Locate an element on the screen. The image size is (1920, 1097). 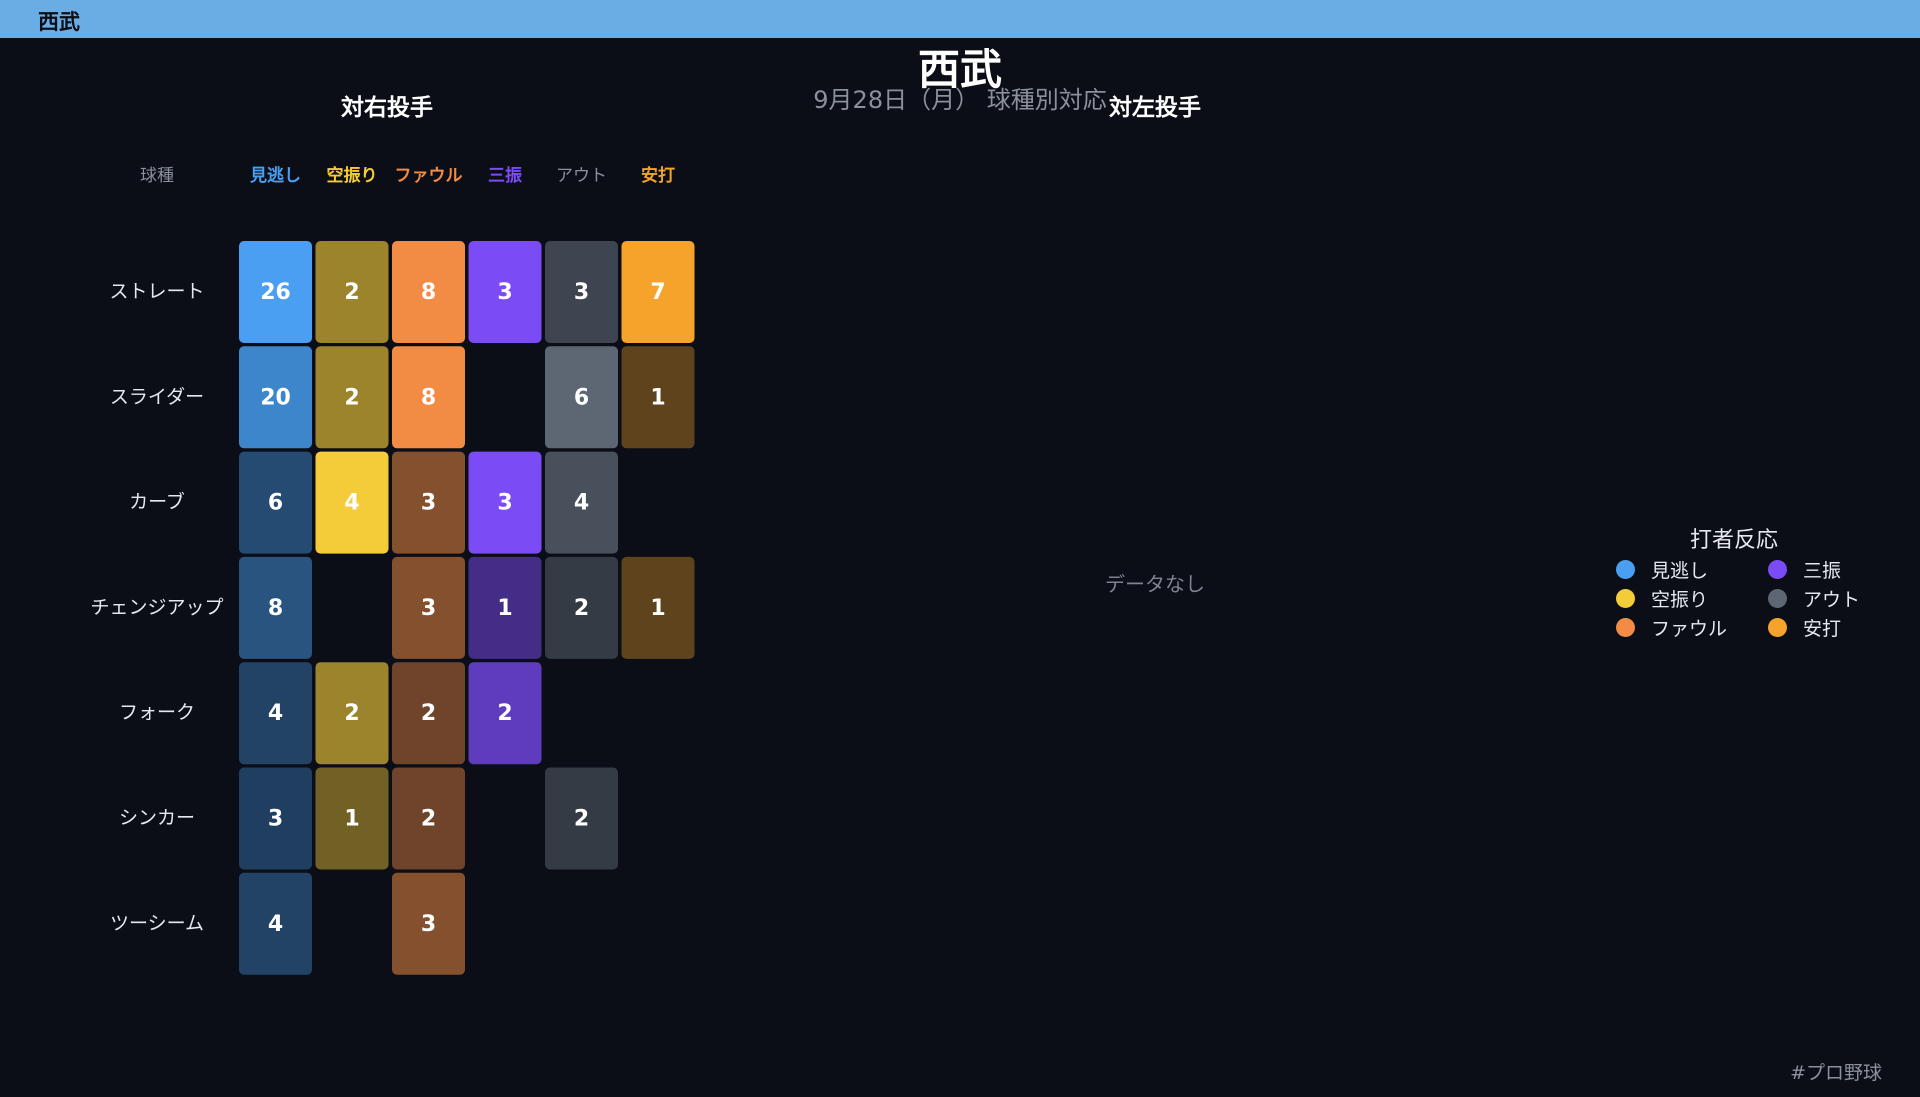
heatmap-value-0-4: 3 is located at coordinates (581, 292).